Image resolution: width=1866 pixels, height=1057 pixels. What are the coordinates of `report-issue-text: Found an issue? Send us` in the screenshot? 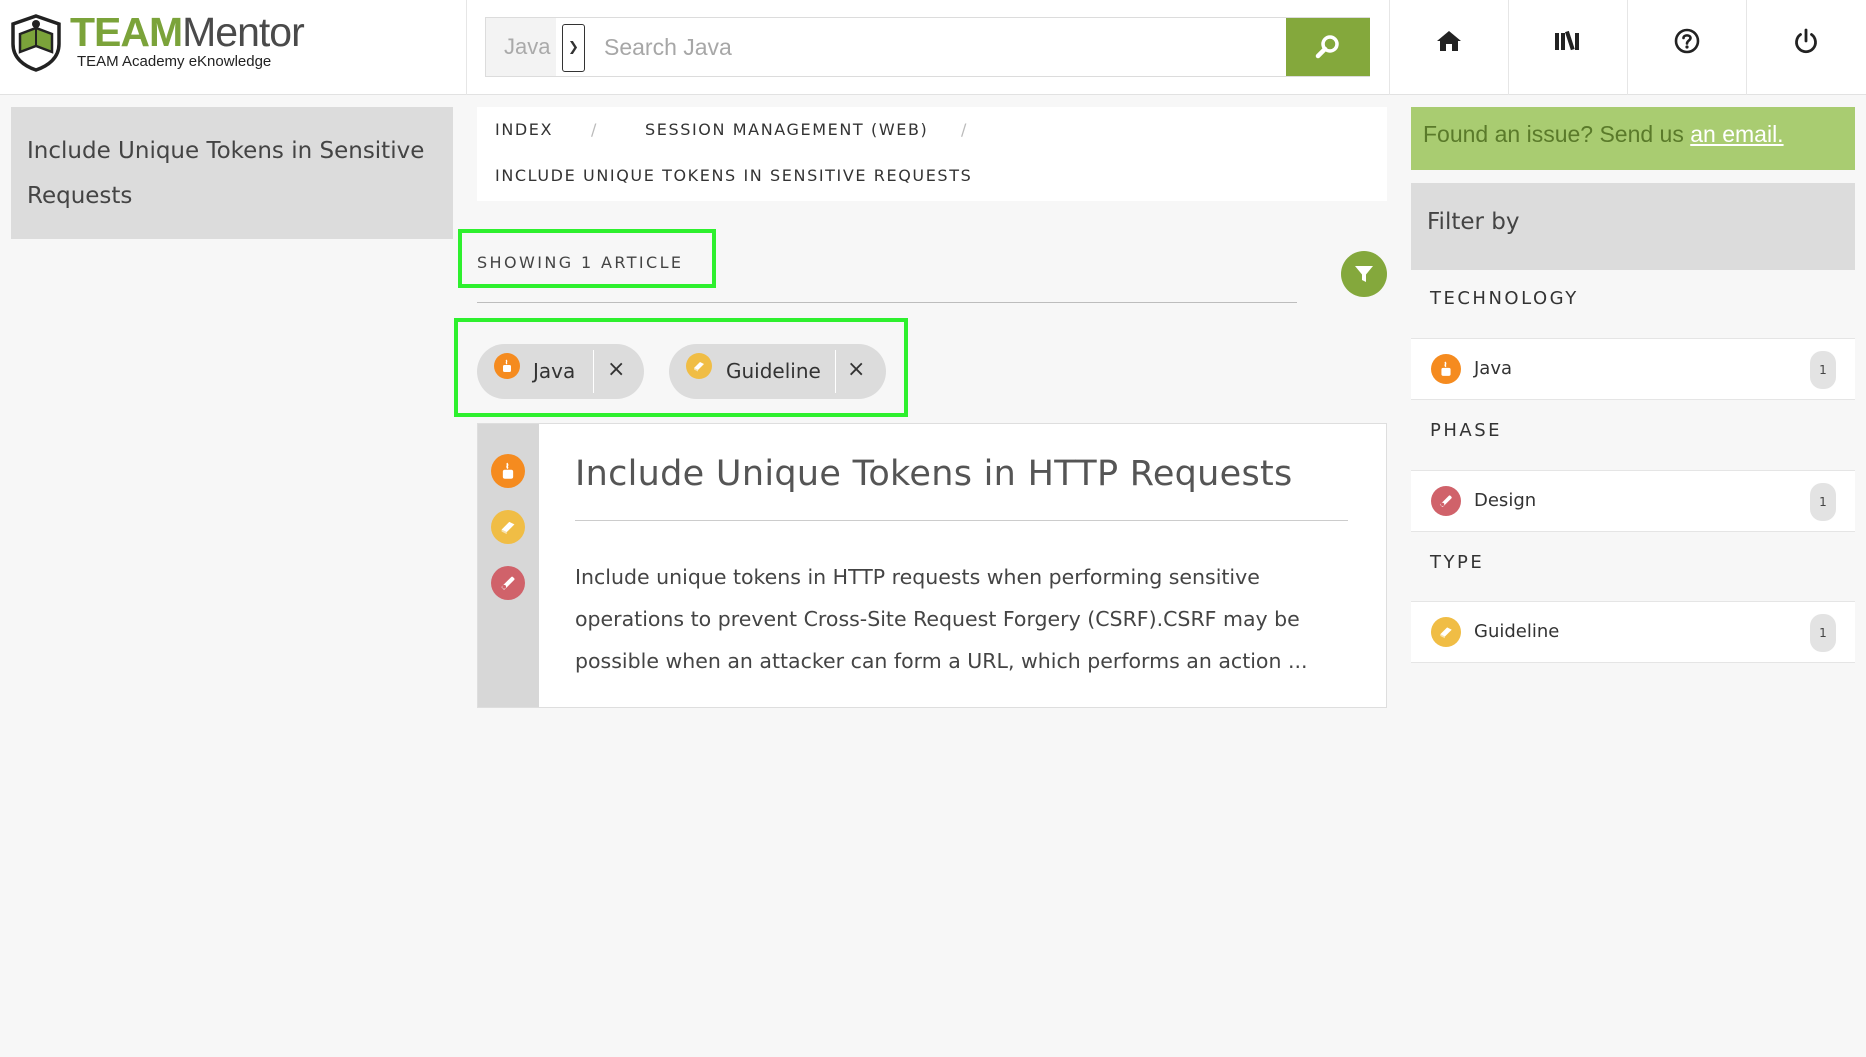 It's located at (1557, 134).